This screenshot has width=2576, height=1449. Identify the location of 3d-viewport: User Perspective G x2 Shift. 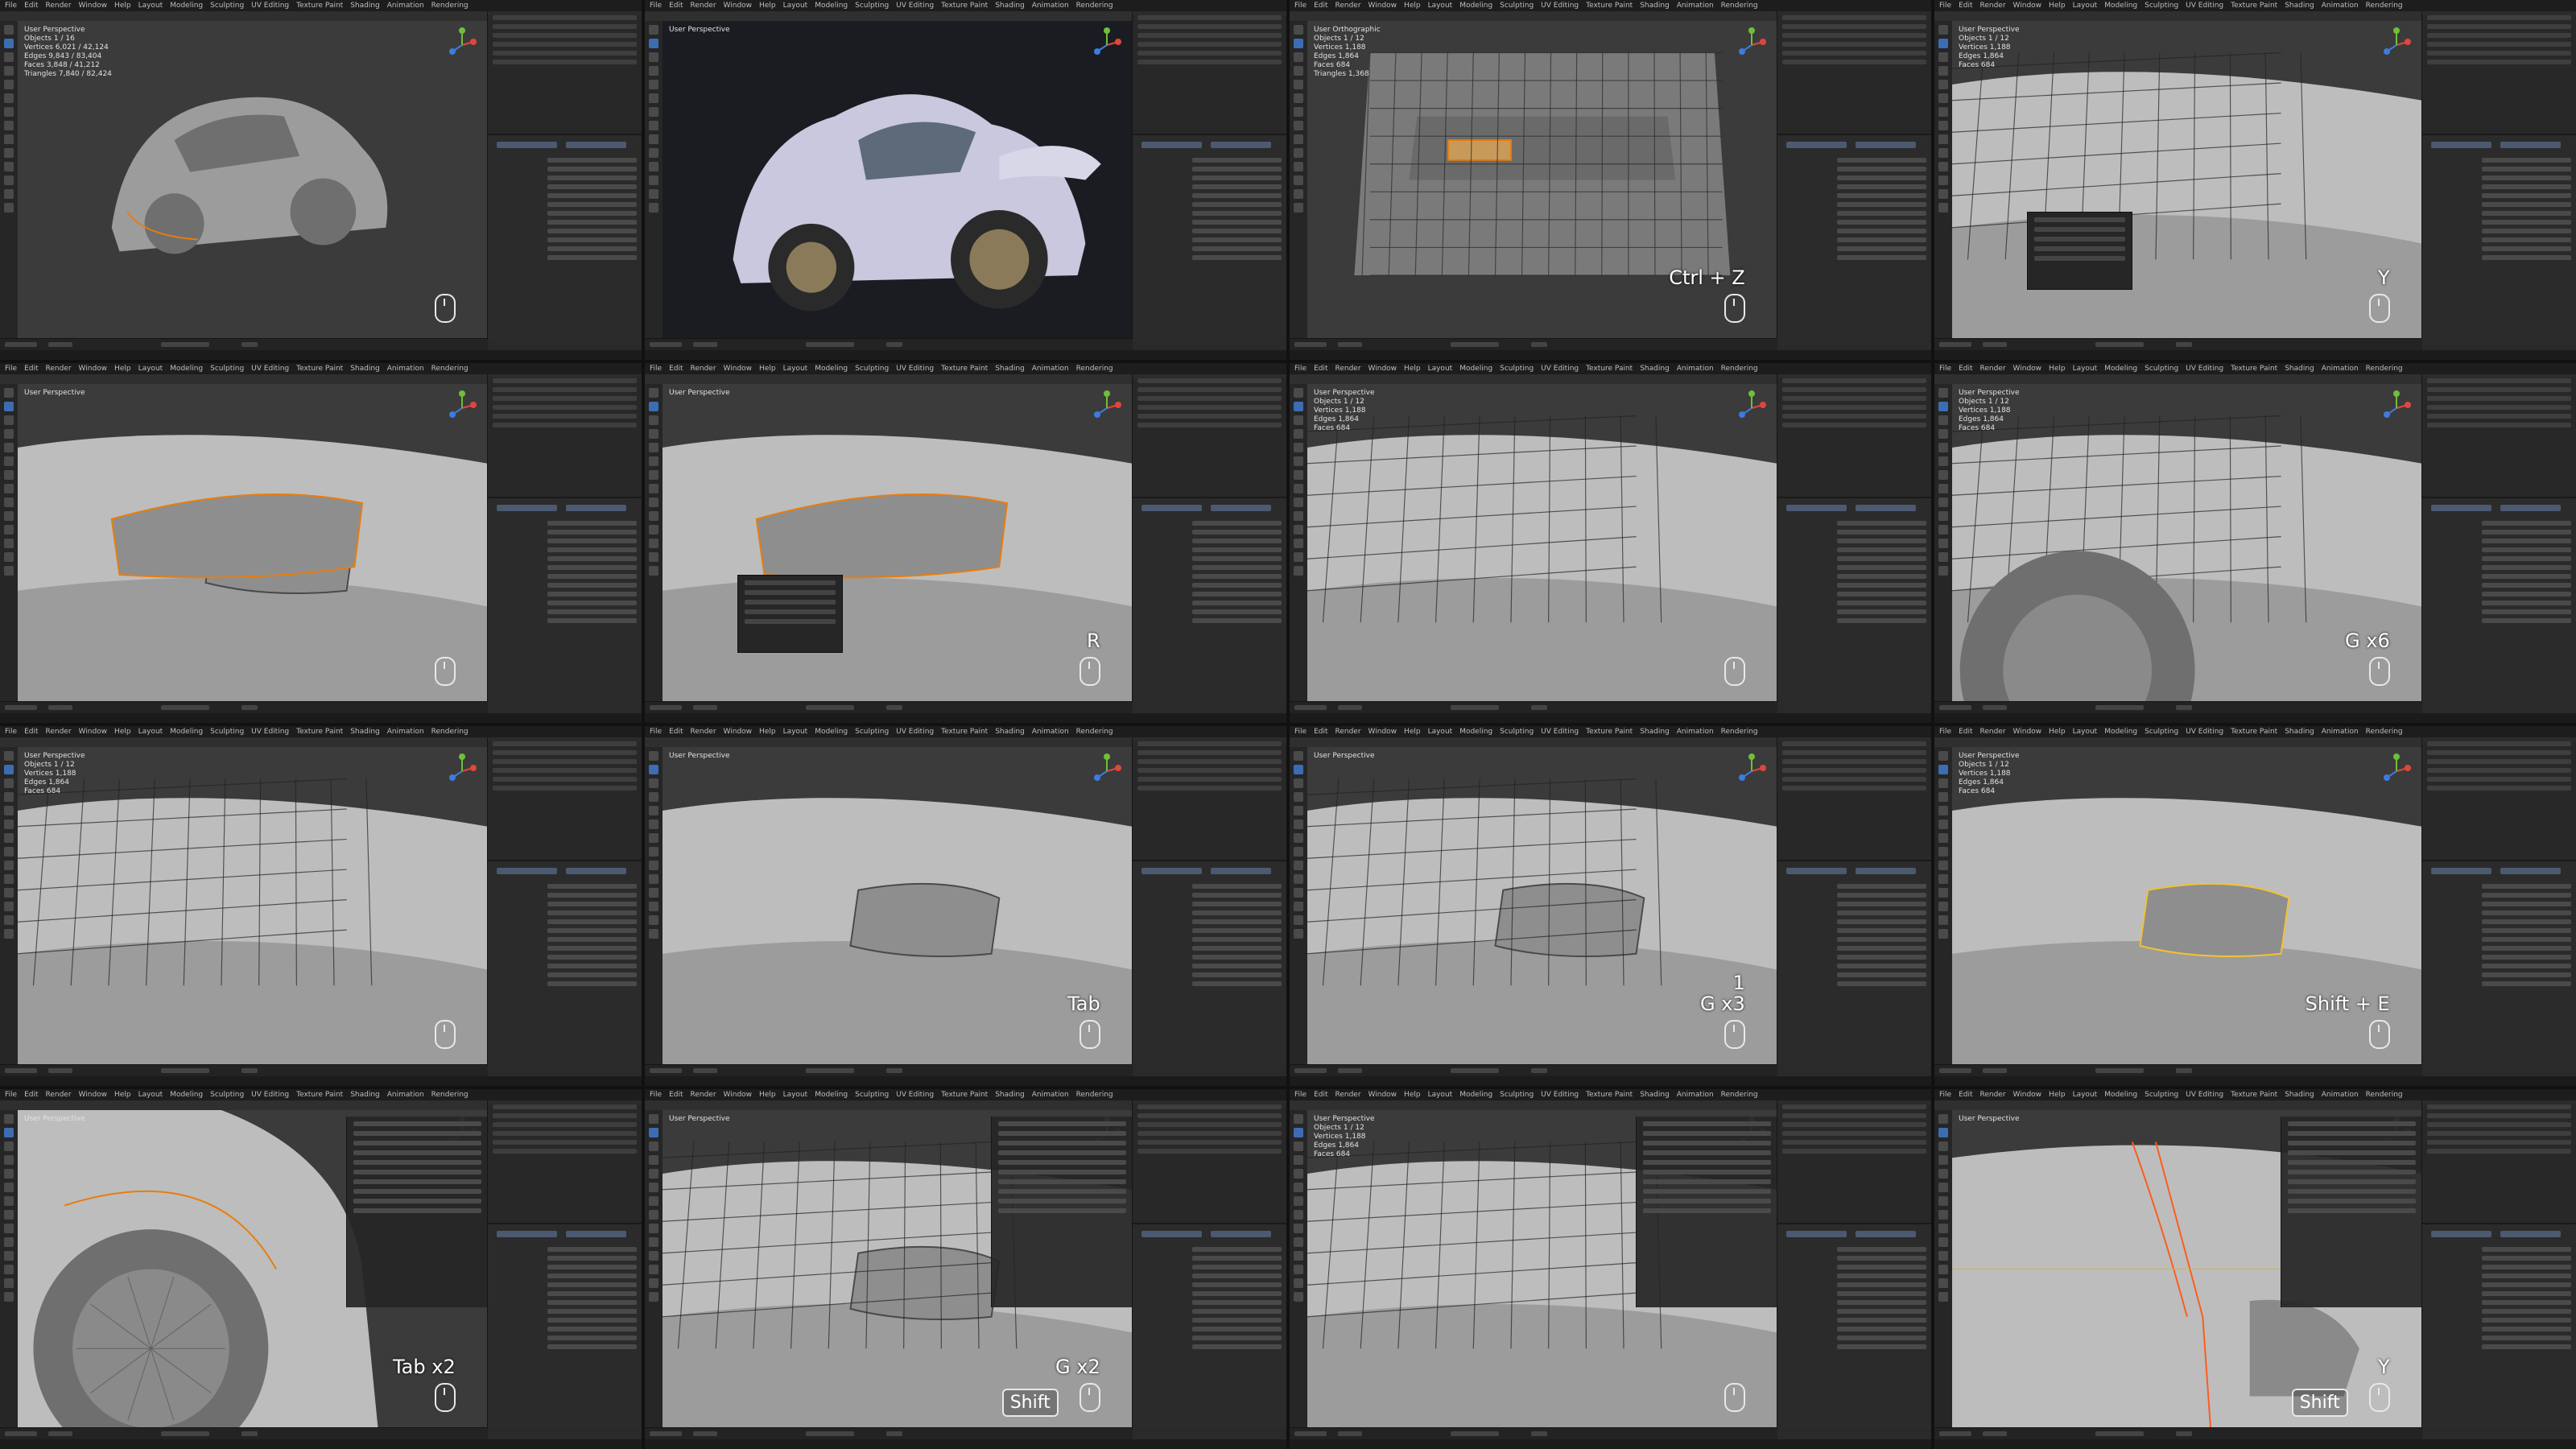
(898, 1269).